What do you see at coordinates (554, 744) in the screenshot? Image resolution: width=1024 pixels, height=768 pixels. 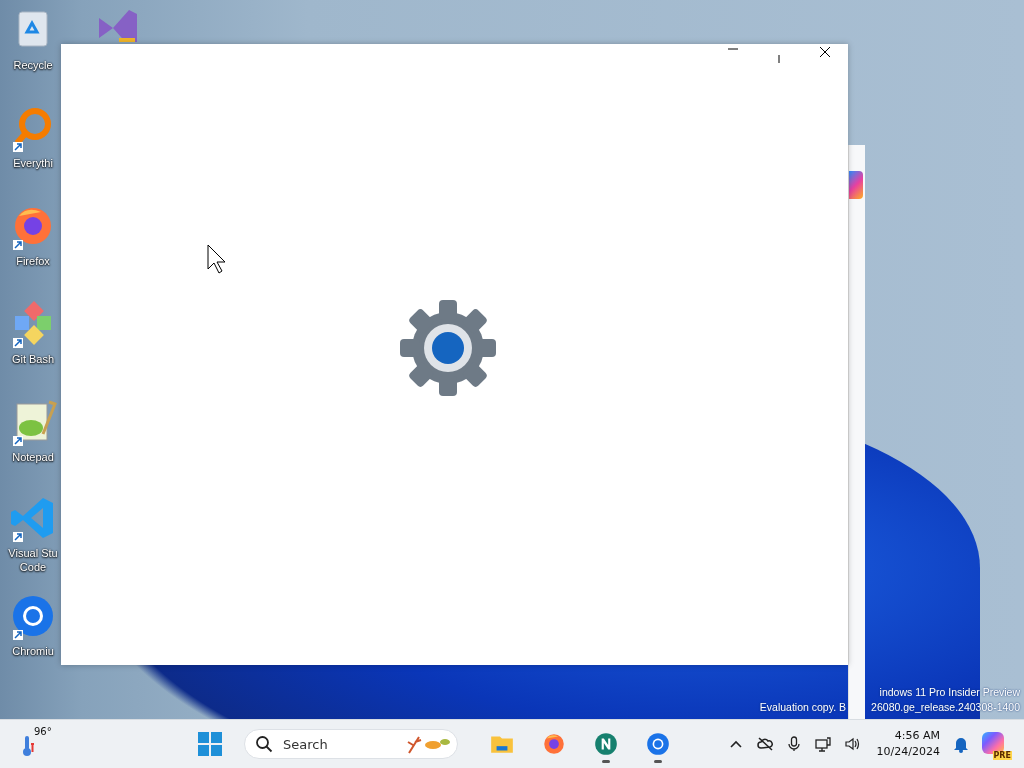 I see `fox-globe-icon` at bounding box center [554, 744].